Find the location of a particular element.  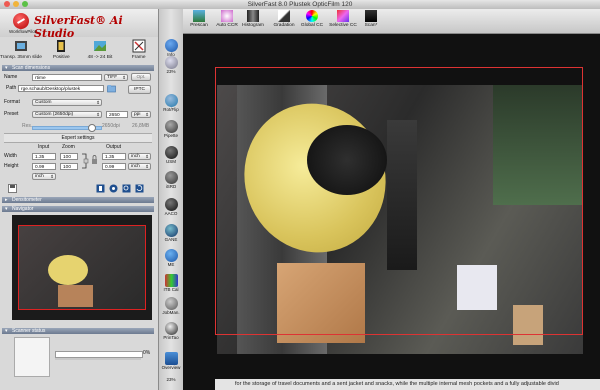

scan-progress-track is located at coordinates (98, 359).